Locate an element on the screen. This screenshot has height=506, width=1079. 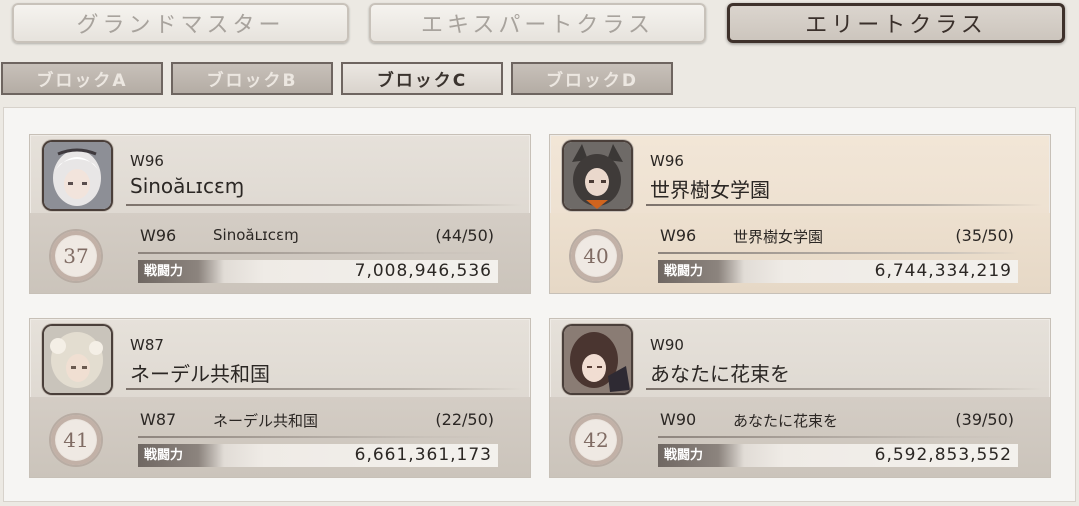
member-count: (35/50) is located at coordinates (984, 235).